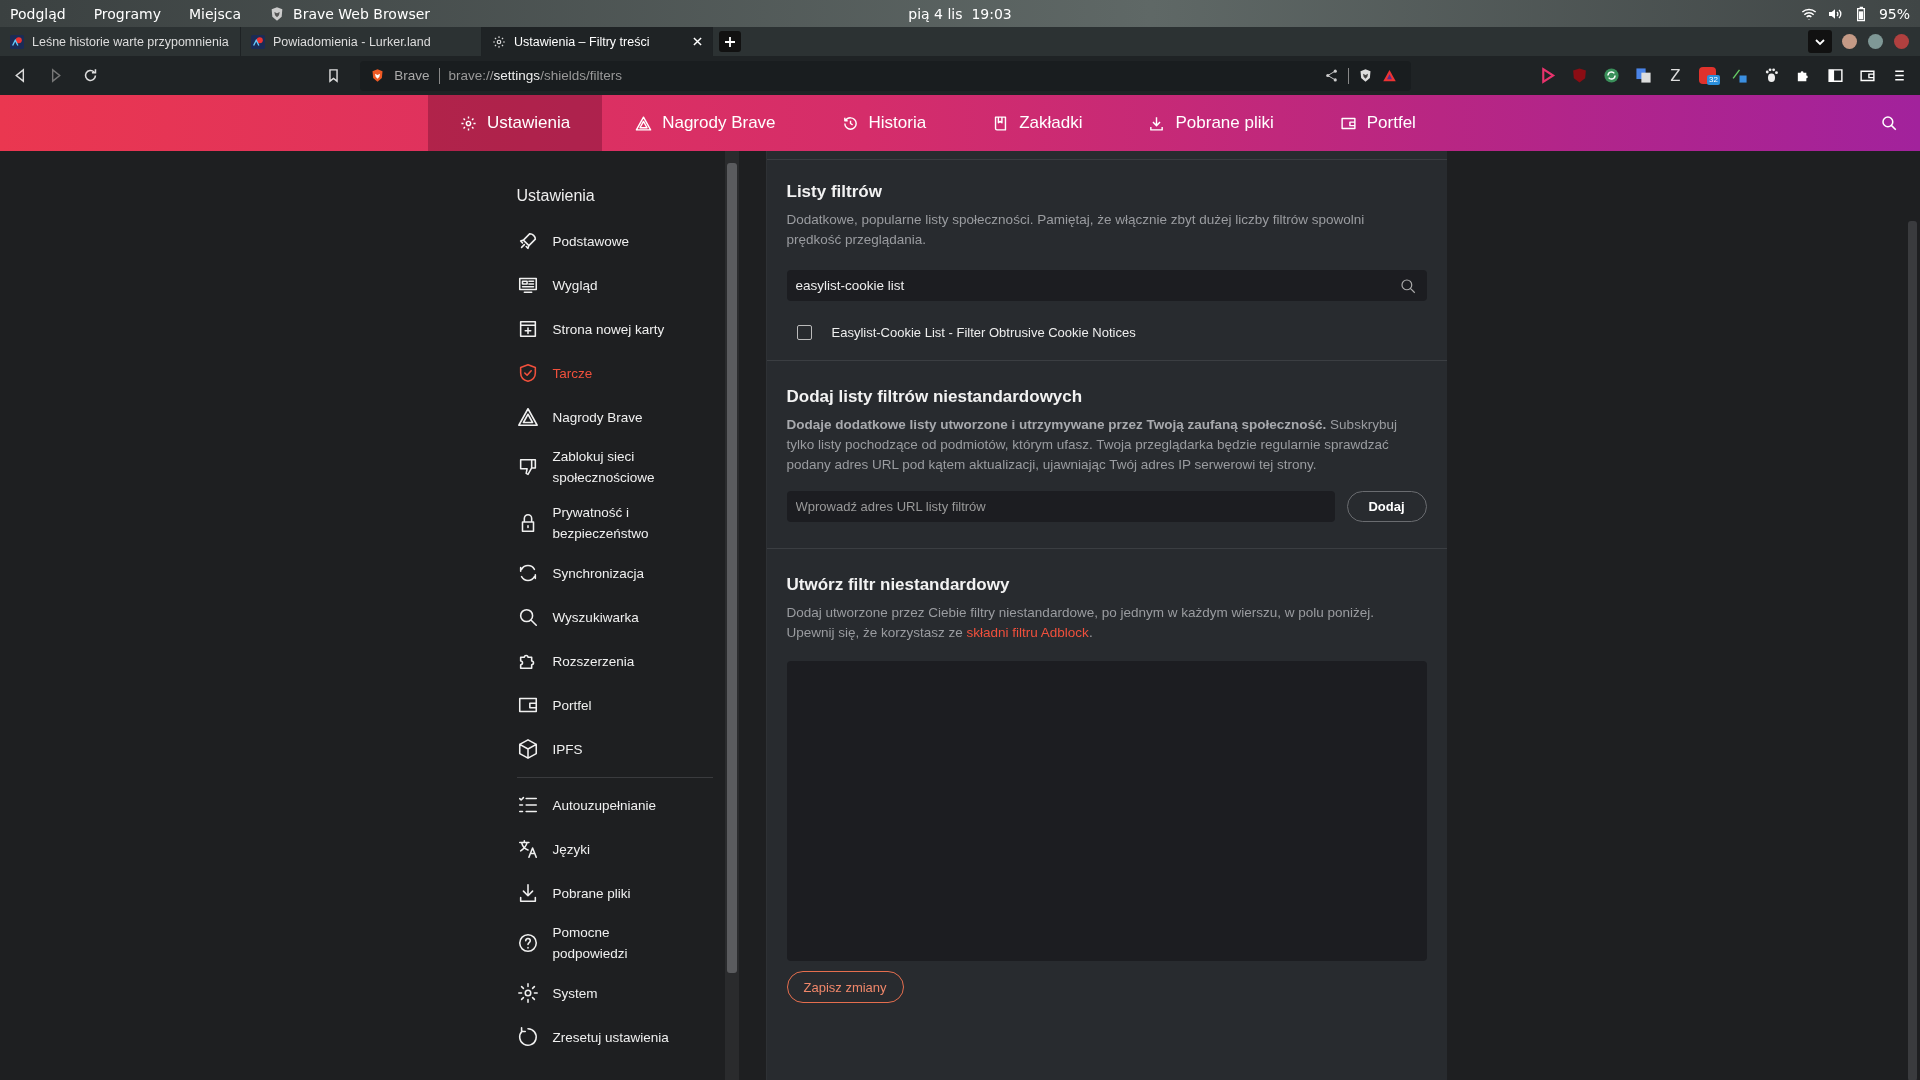 This screenshot has height=1080, width=1920. What do you see at coordinates (1547, 75) in the screenshot?
I see `play-icon` at bounding box center [1547, 75].